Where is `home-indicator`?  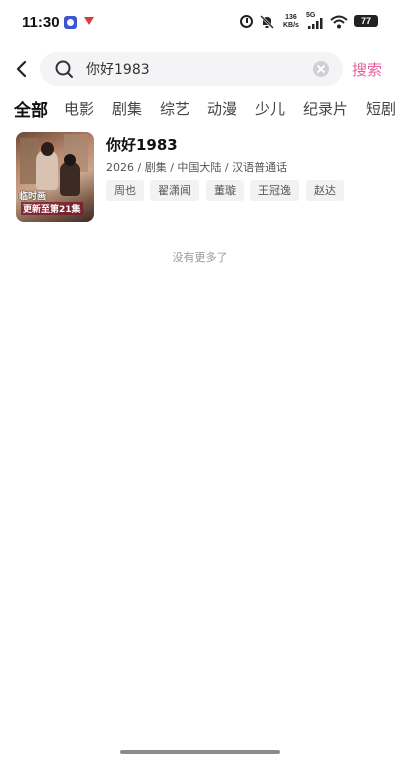
home-indicator is located at coordinates (200, 752).